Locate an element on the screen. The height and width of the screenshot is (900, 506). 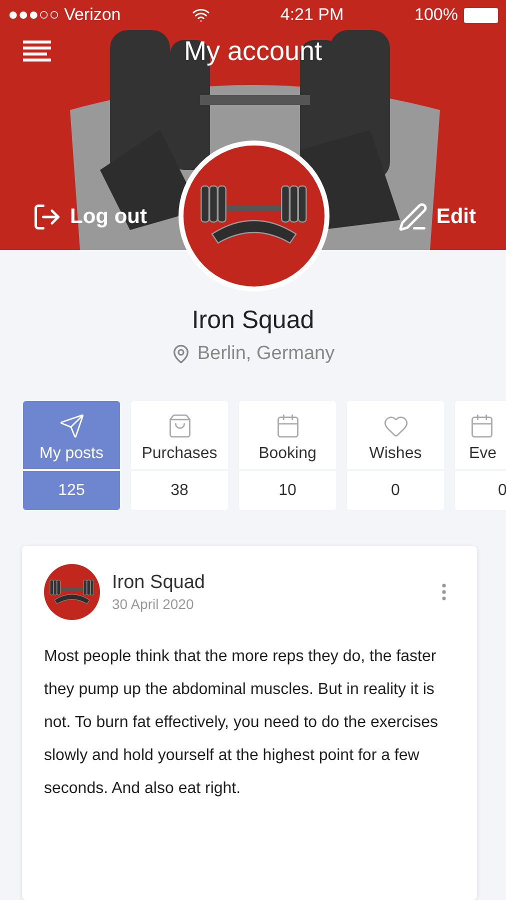
tab-label: Wishes is located at coordinates (395, 454).